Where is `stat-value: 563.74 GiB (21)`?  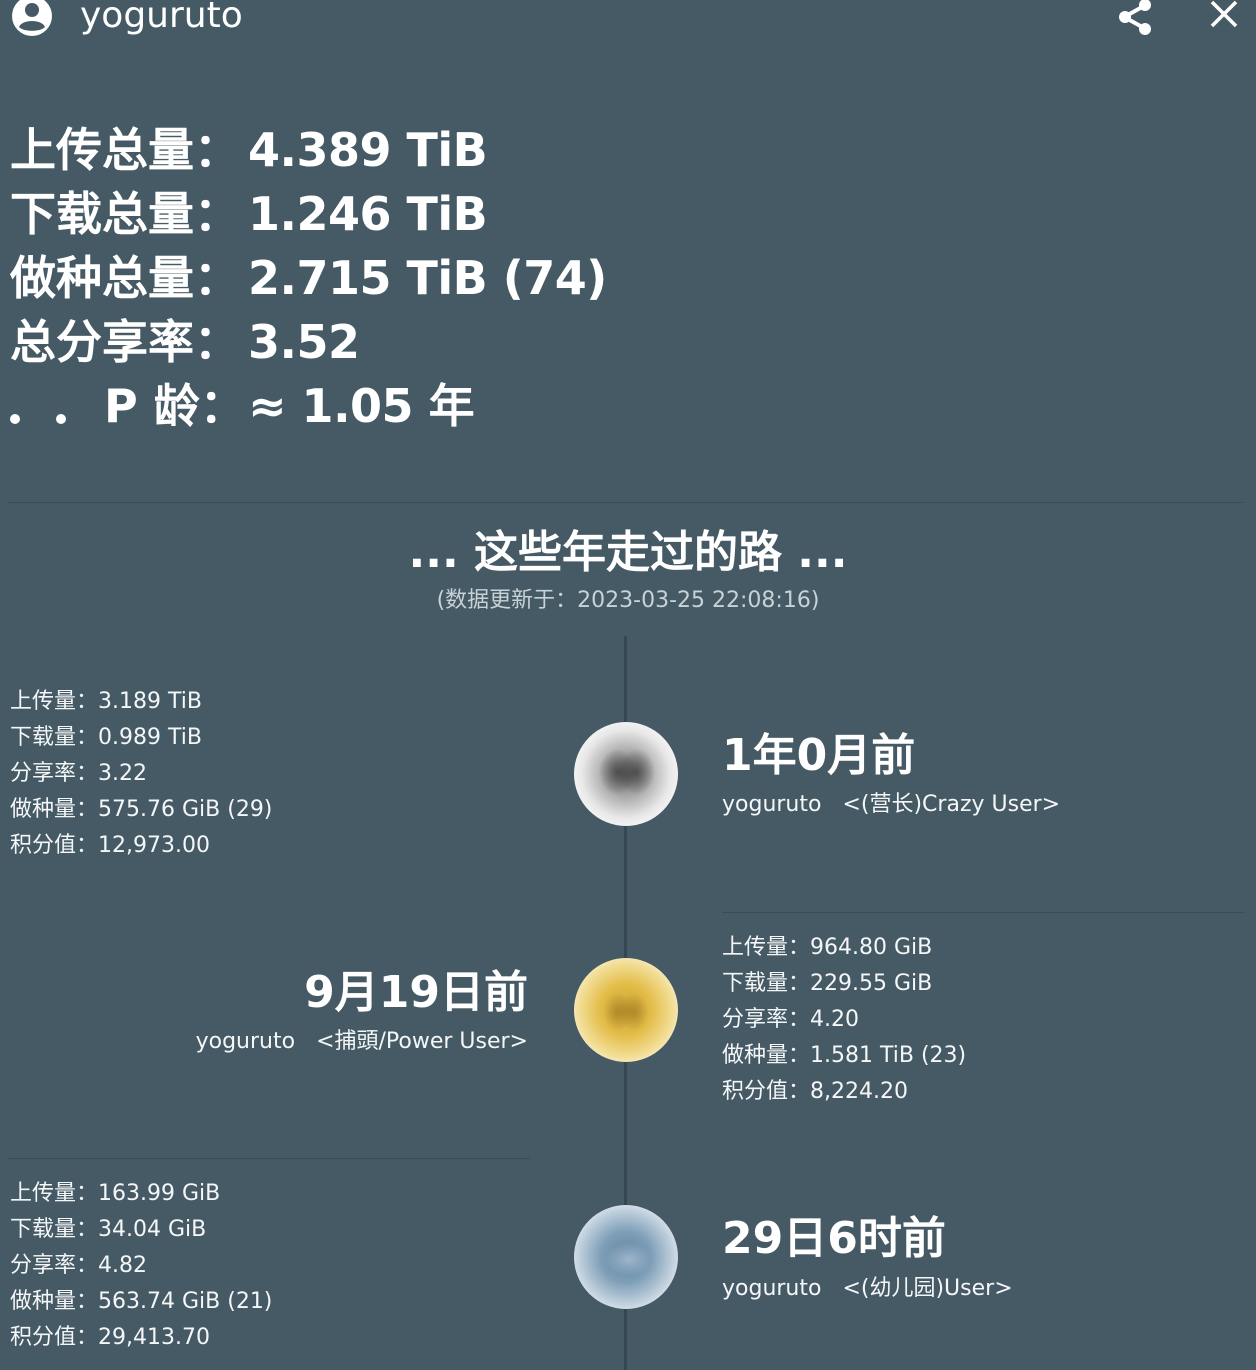 stat-value: 563.74 GiB (21) is located at coordinates (185, 1301).